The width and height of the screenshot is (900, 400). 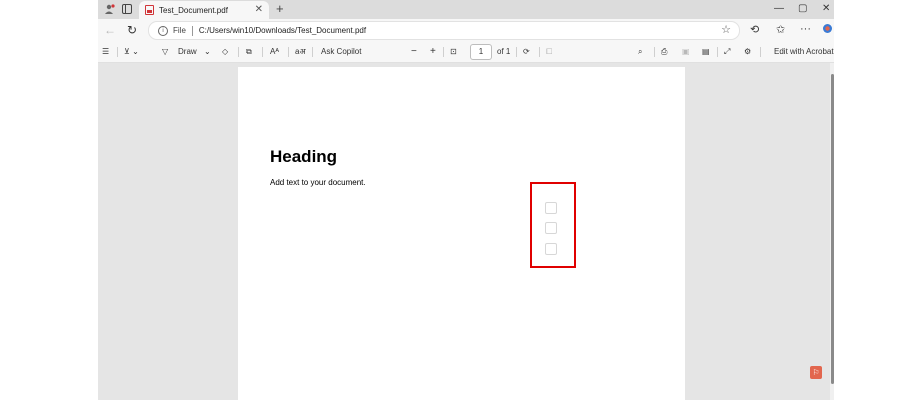 What do you see at coordinates (686, 52) in the screenshot?
I see `save-icon: ▣` at bounding box center [686, 52].